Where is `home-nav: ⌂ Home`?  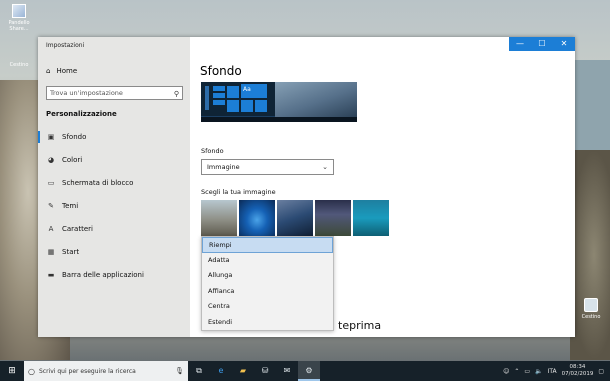
home-nav: ⌂ Home is located at coordinates (61, 71).